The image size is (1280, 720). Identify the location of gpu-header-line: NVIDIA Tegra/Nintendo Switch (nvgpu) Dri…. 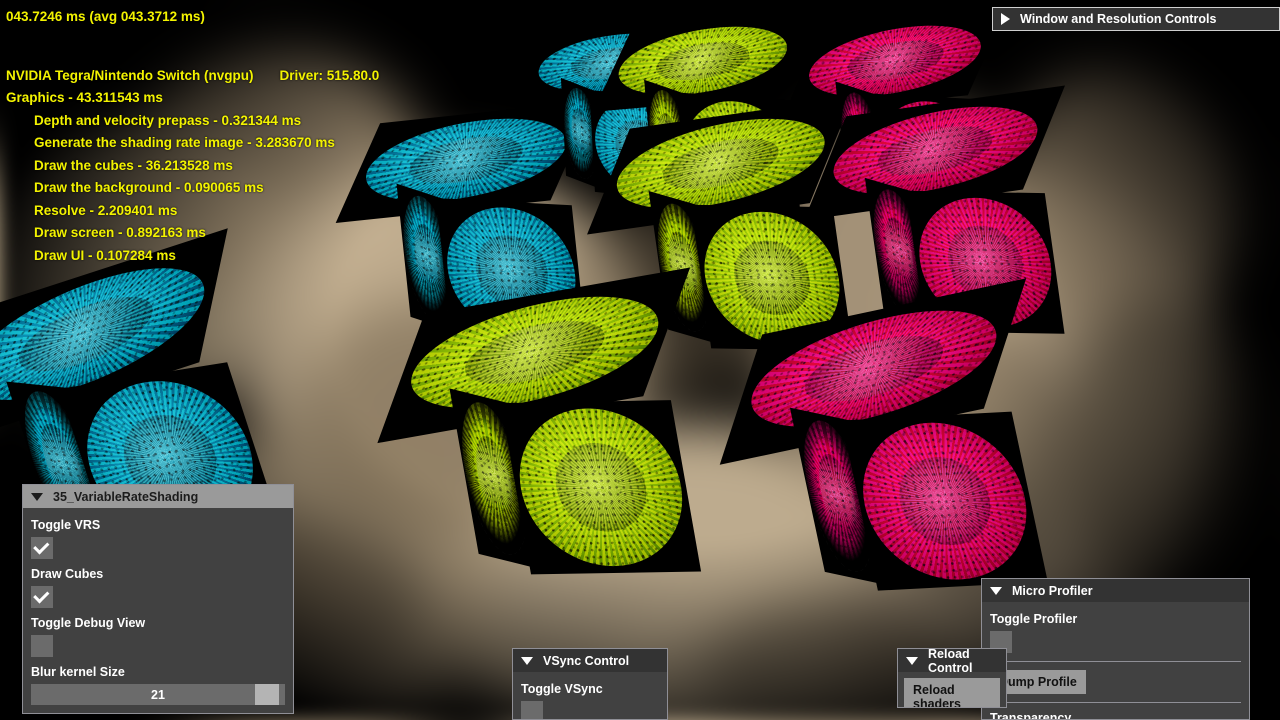
(193, 75).